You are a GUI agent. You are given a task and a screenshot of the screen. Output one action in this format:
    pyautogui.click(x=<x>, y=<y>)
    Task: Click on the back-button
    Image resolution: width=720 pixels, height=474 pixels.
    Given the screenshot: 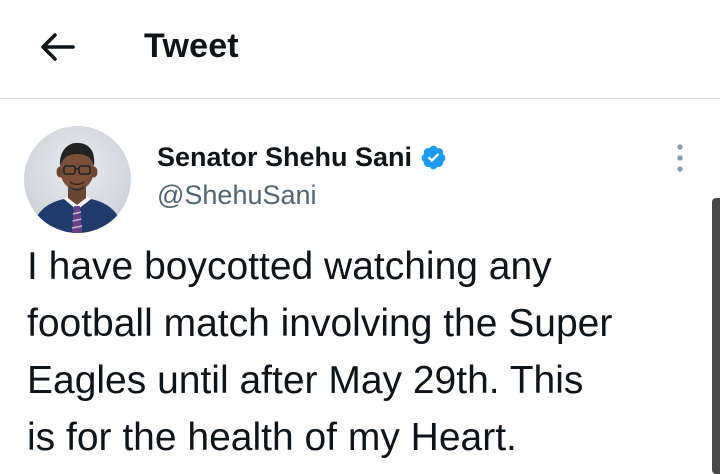 What is the action you would take?
    pyautogui.click(x=57, y=47)
    